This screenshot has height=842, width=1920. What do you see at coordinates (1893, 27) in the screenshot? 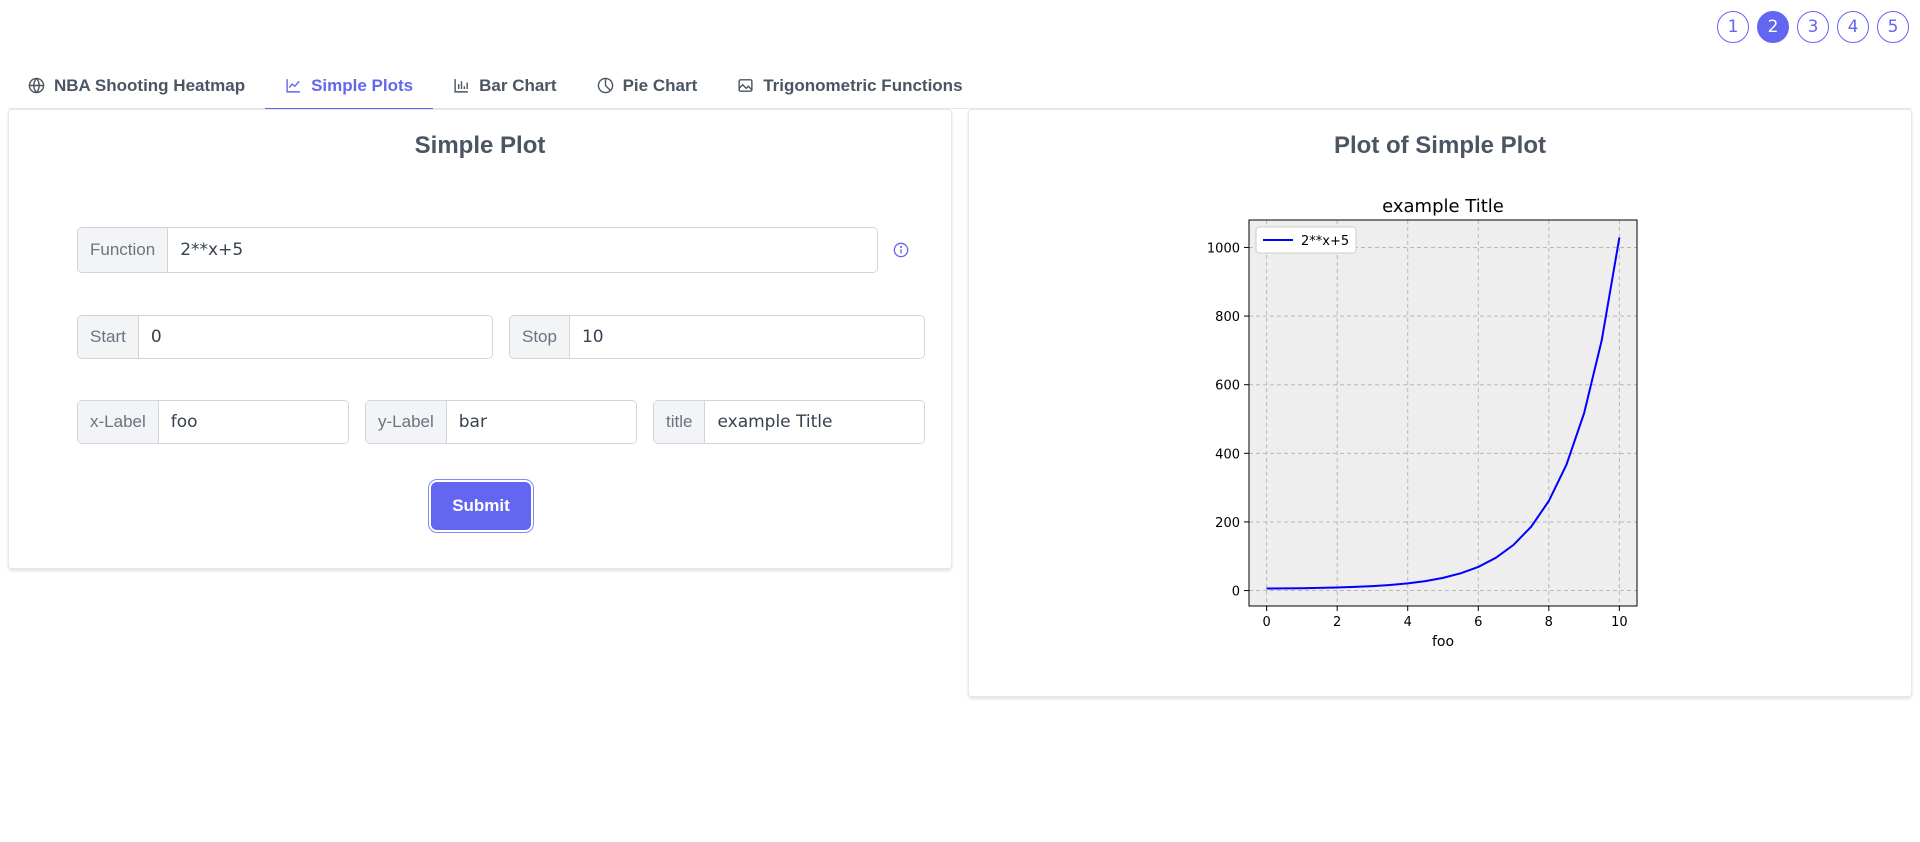
I see `page-button-5: 5` at bounding box center [1893, 27].